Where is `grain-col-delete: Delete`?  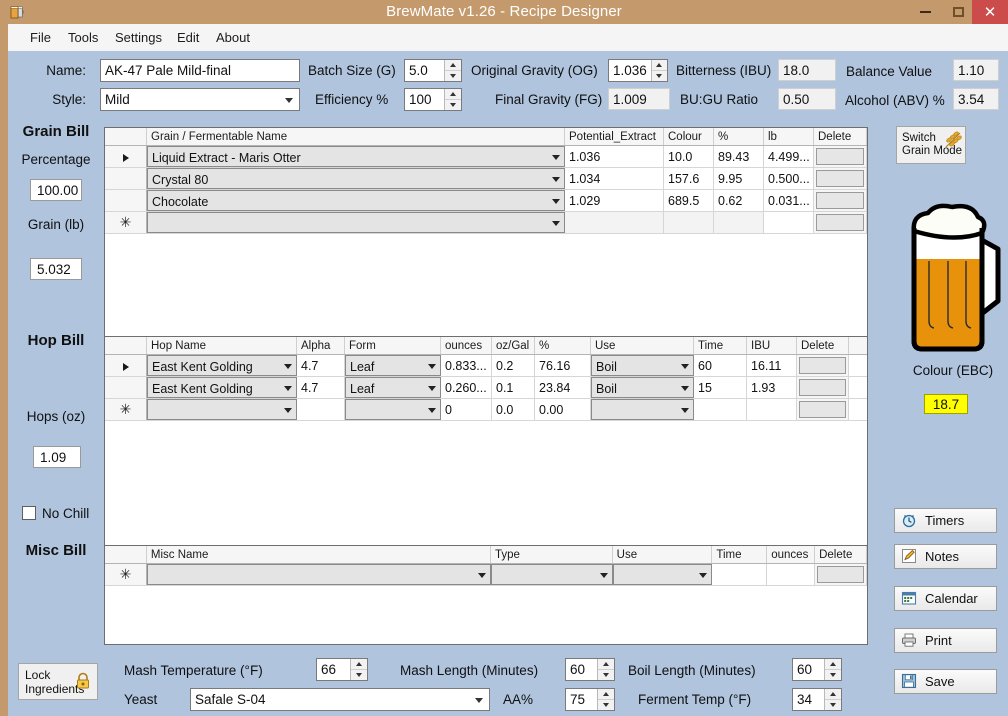
grain-col-delete: Delete is located at coordinates (840, 136).